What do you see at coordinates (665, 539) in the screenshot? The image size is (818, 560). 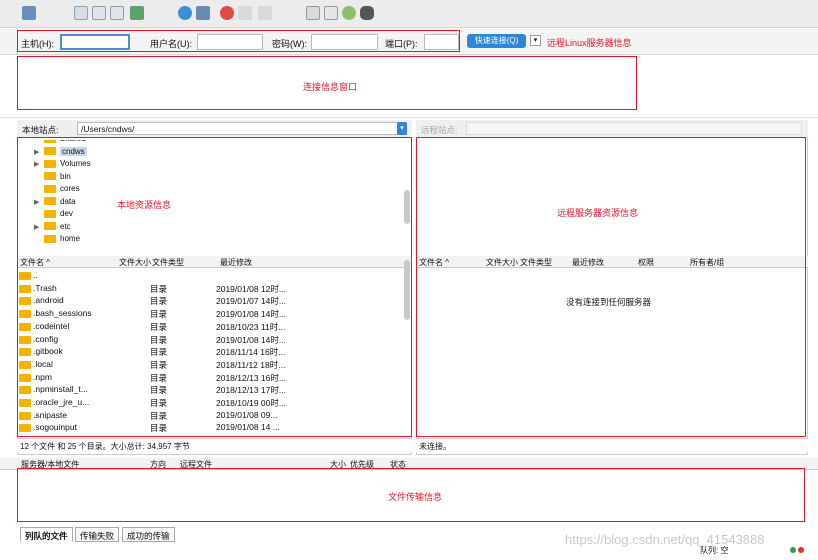 I see `watermark: https://blog.csdn.net/qq_41543888` at bounding box center [665, 539].